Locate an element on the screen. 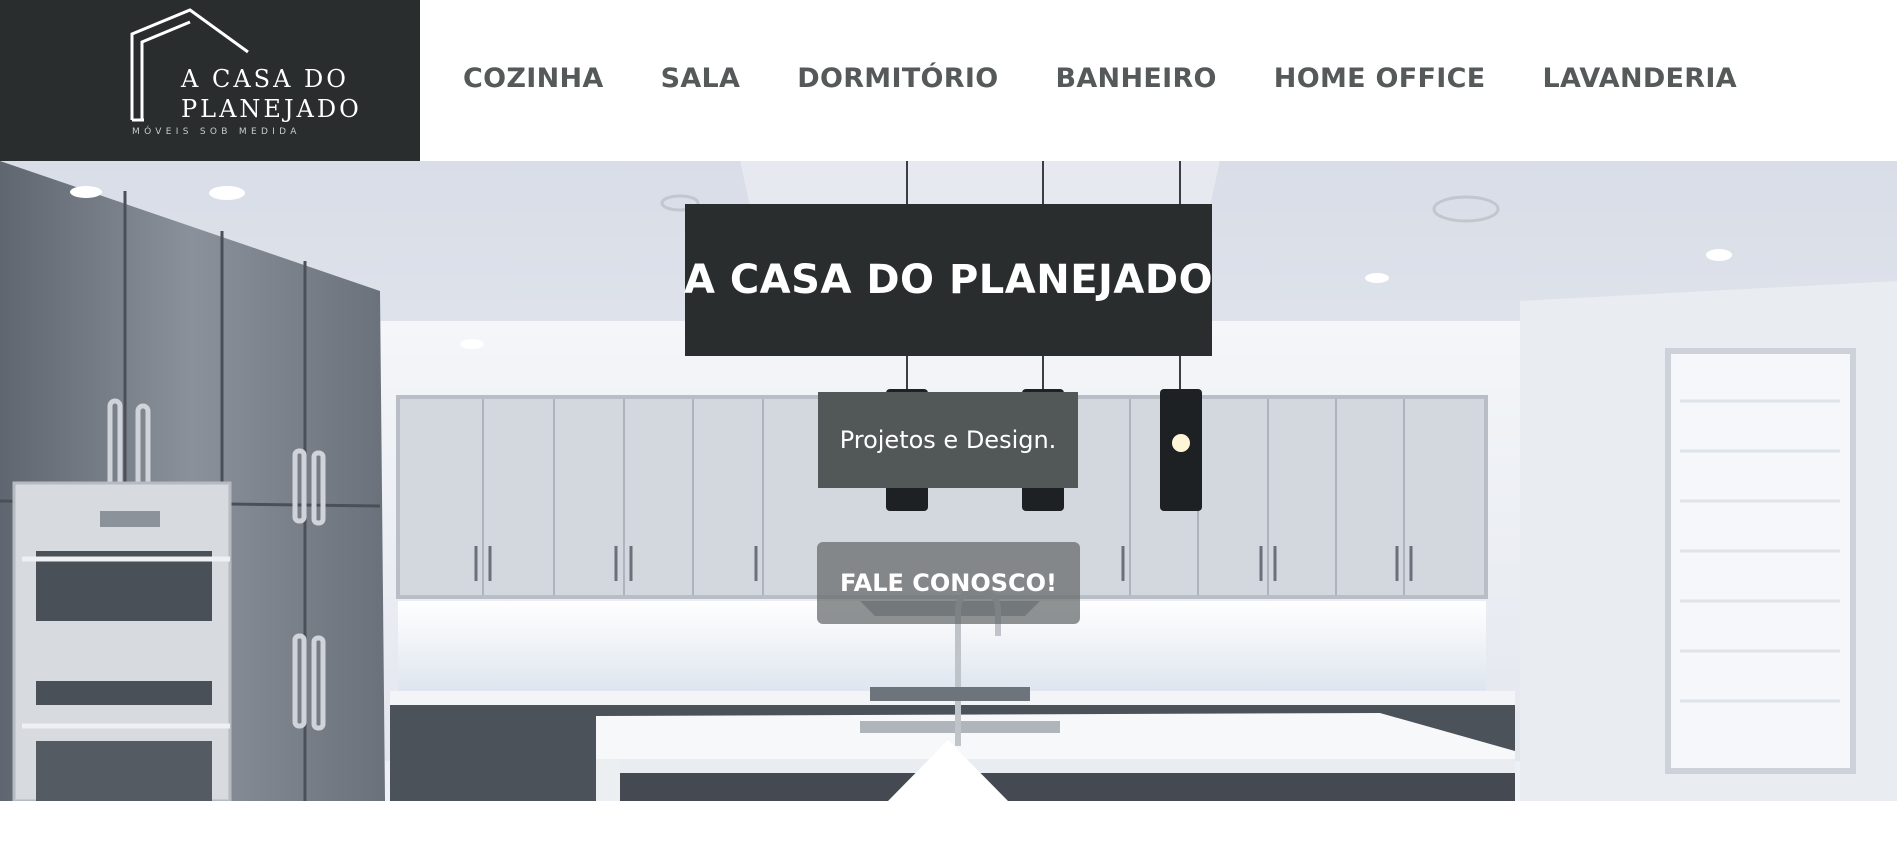  logo: A CASA DO PLANEJADO MÓVEIS SOB MEDIDA is located at coordinates (210, 80).